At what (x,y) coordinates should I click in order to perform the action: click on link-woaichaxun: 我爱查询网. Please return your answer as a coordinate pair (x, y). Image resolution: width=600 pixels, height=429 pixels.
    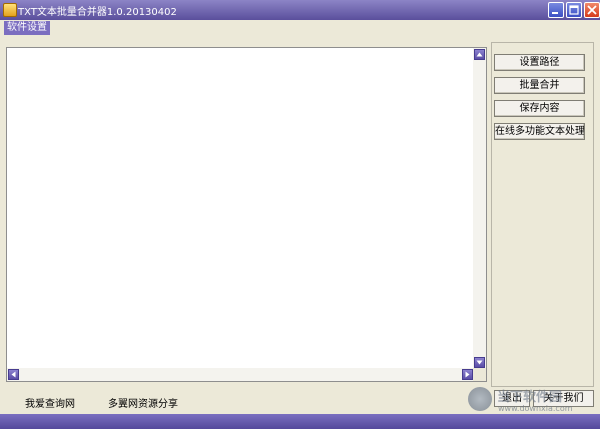
    Looking at the image, I should click on (50, 402).